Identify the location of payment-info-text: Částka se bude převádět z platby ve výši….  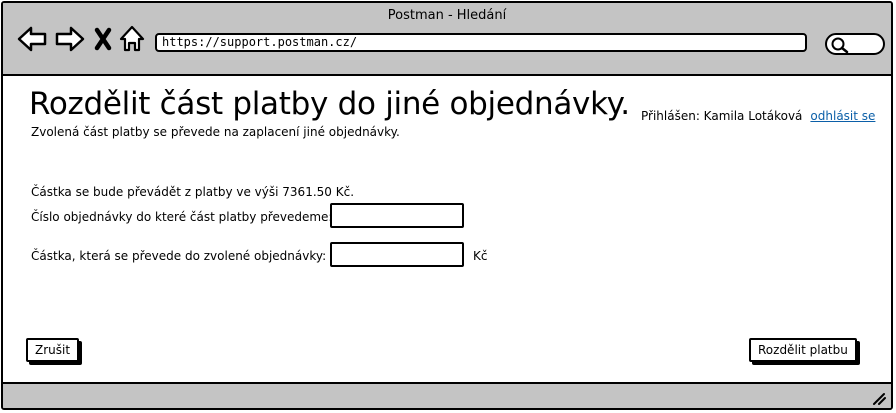
(193, 192).